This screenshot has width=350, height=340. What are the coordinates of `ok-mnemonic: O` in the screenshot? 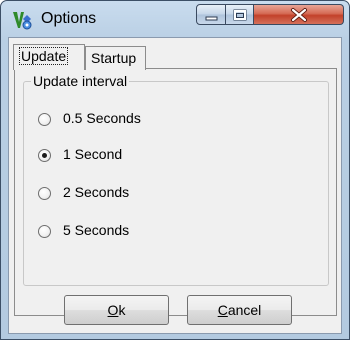 It's located at (113, 310).